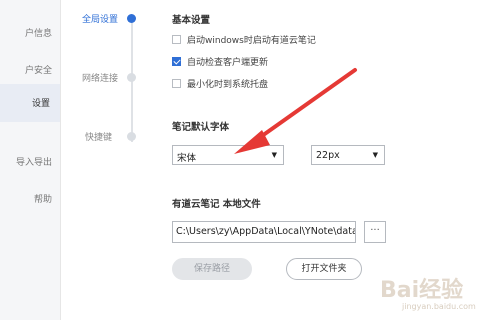 The image size is (500, 320). I want to click on watermark-logo: Bai经验 jingyan.baidu.com, so click(437, 294).